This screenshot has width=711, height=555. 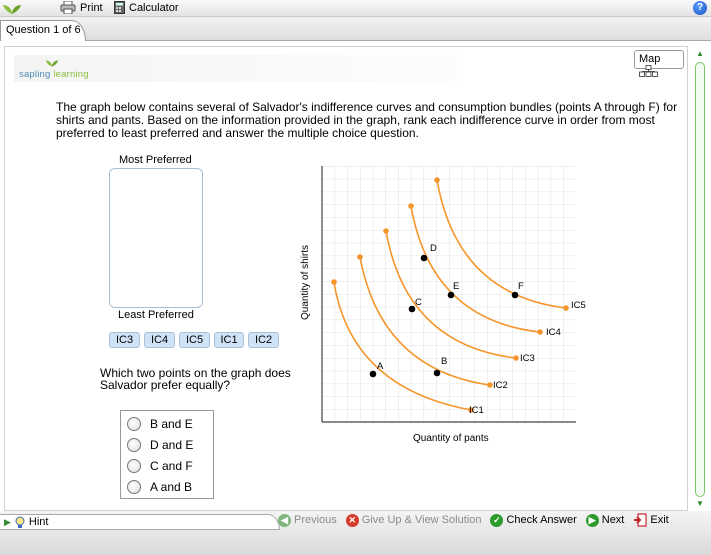 What do you see at coordinates (156, 315) in the screenshot?
I see `least-preferred-label: Least Preferred` at bounding box center [156, 315].